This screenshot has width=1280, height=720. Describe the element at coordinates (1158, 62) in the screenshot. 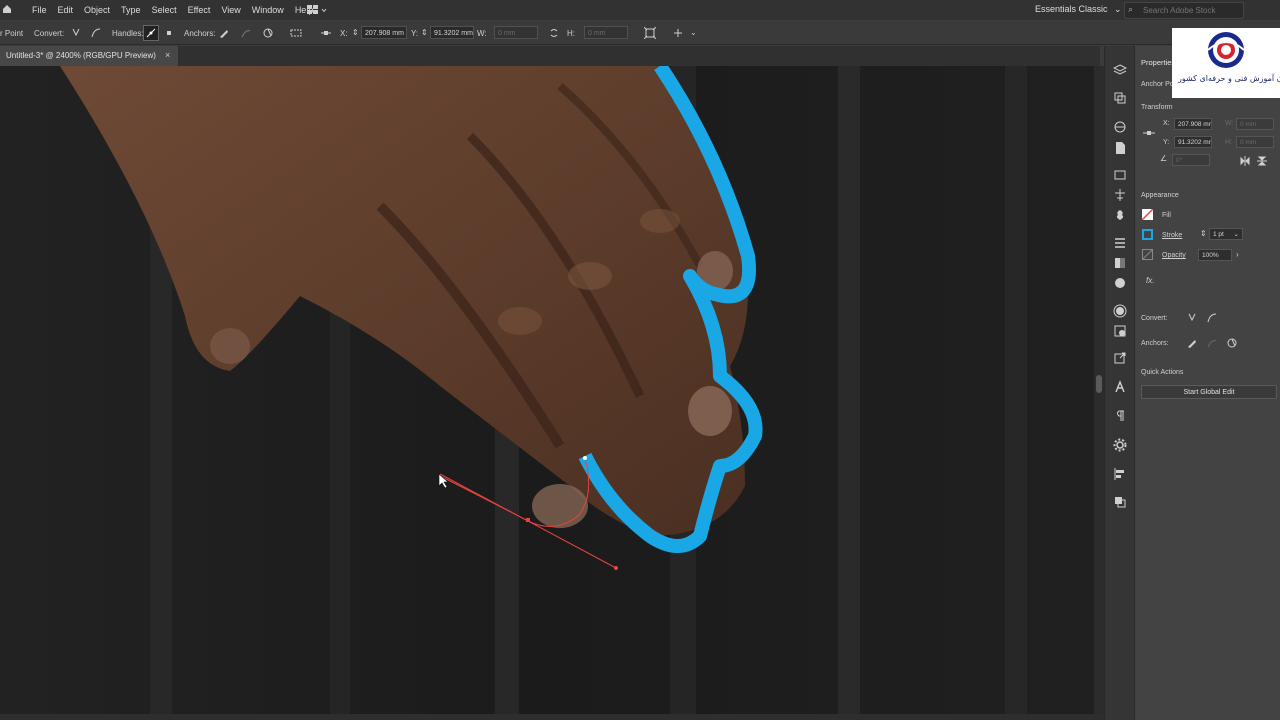

I see `properties-title: Properties` at that location.